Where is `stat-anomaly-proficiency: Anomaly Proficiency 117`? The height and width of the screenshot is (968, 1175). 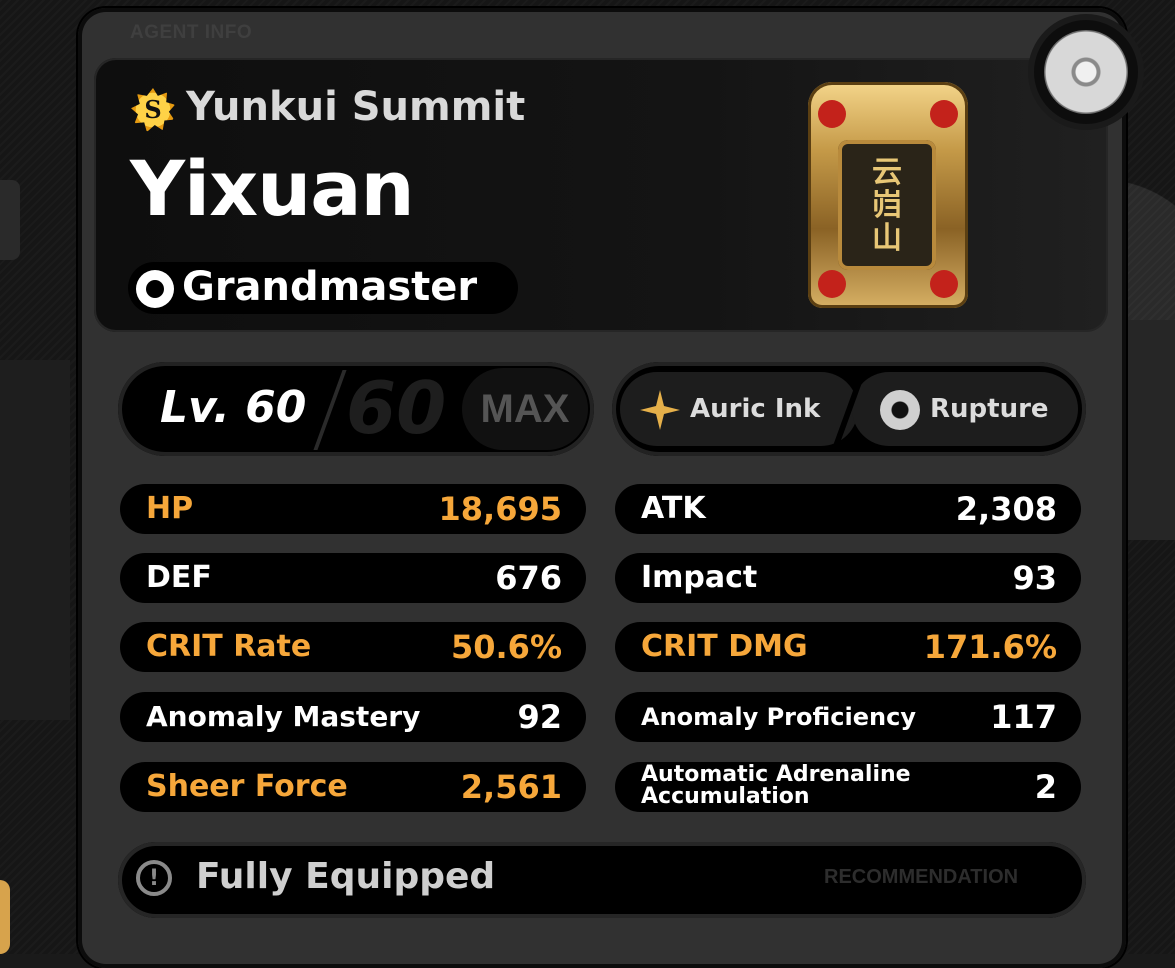 stat-anomaly-proficiency: Anomaly Proficiency 117 is located at coordinates (848, 717).